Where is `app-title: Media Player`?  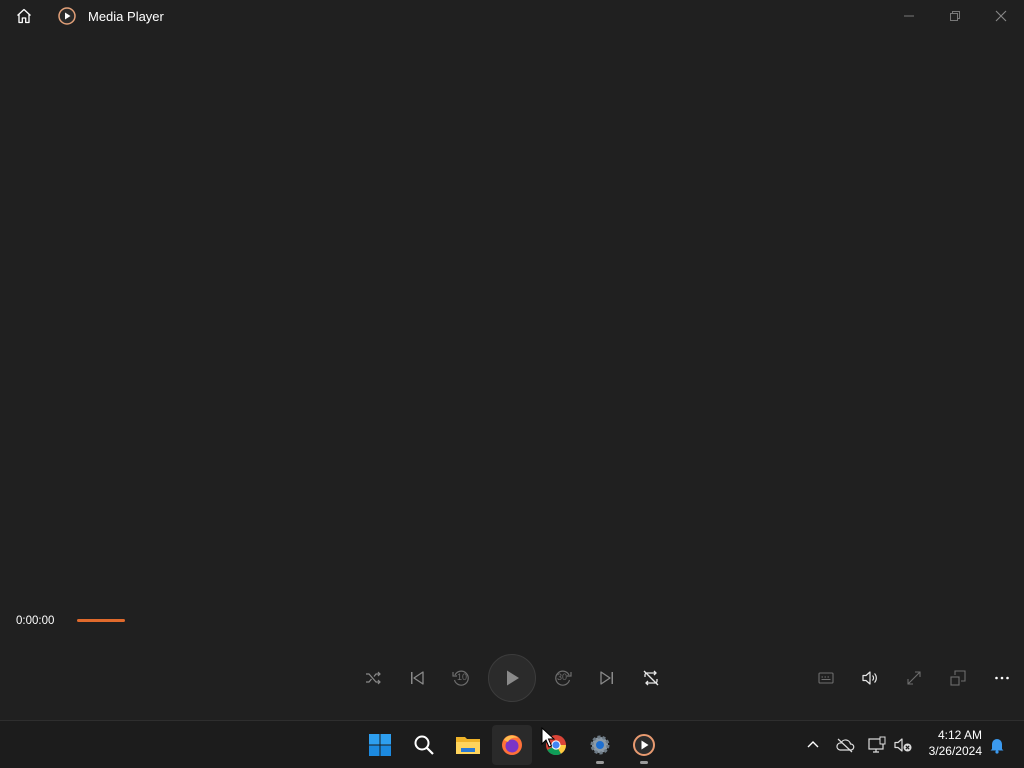
app-title: Media Player is located at coordinates (126, 16).